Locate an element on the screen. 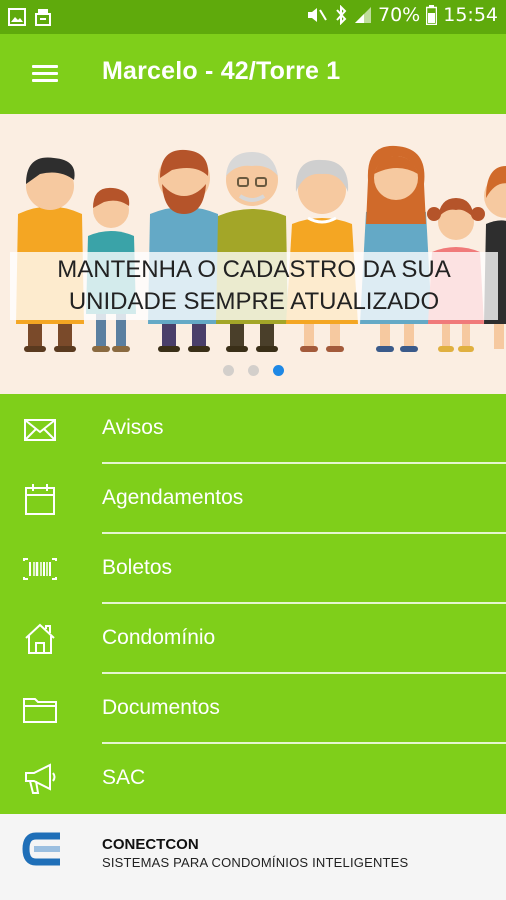  brand-name: CONECTCON is located at coordinates (150, 844).